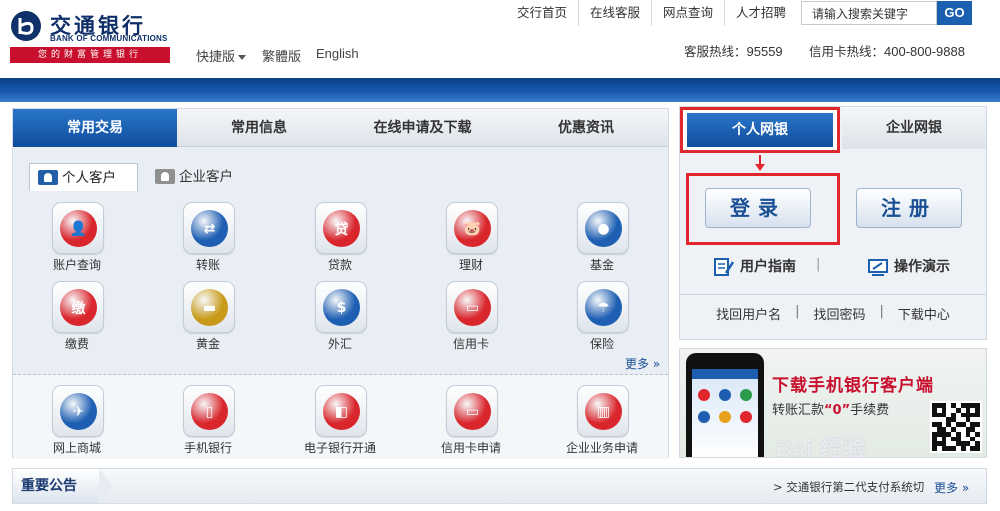 The width and height of the screenshot is (1000, 511). What do you see at coordinates (748, 313) in the screenshot?
I see `recover-username-link: 找回用户名` at bounding box center [748, 313].